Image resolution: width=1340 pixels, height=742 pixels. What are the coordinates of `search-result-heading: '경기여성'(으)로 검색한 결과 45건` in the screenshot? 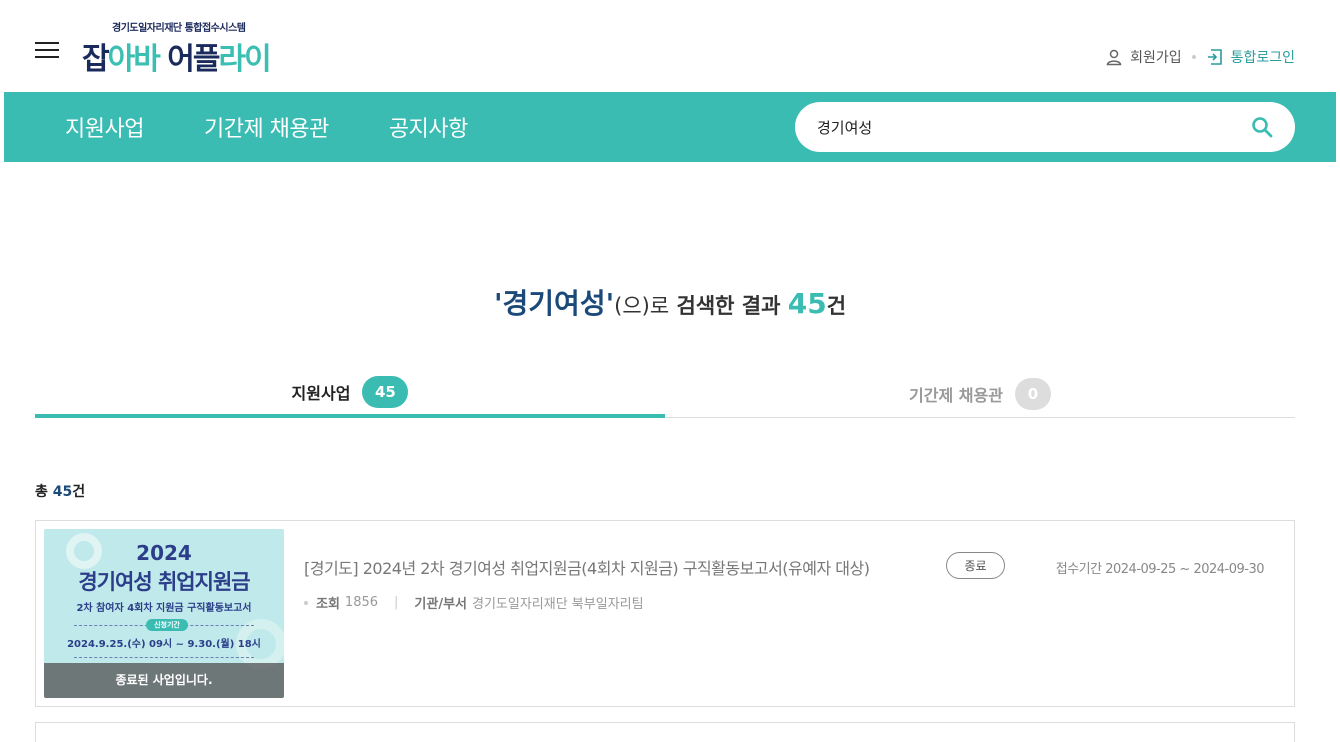 It's located at (670, 302).